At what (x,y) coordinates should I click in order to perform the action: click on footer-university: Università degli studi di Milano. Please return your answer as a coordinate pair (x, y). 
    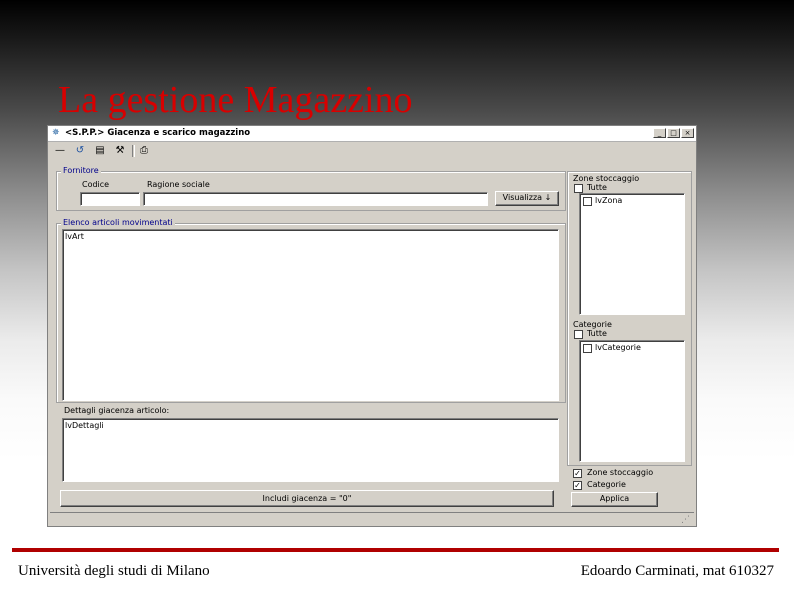
    Looking at the image, I should click on (114, 571).